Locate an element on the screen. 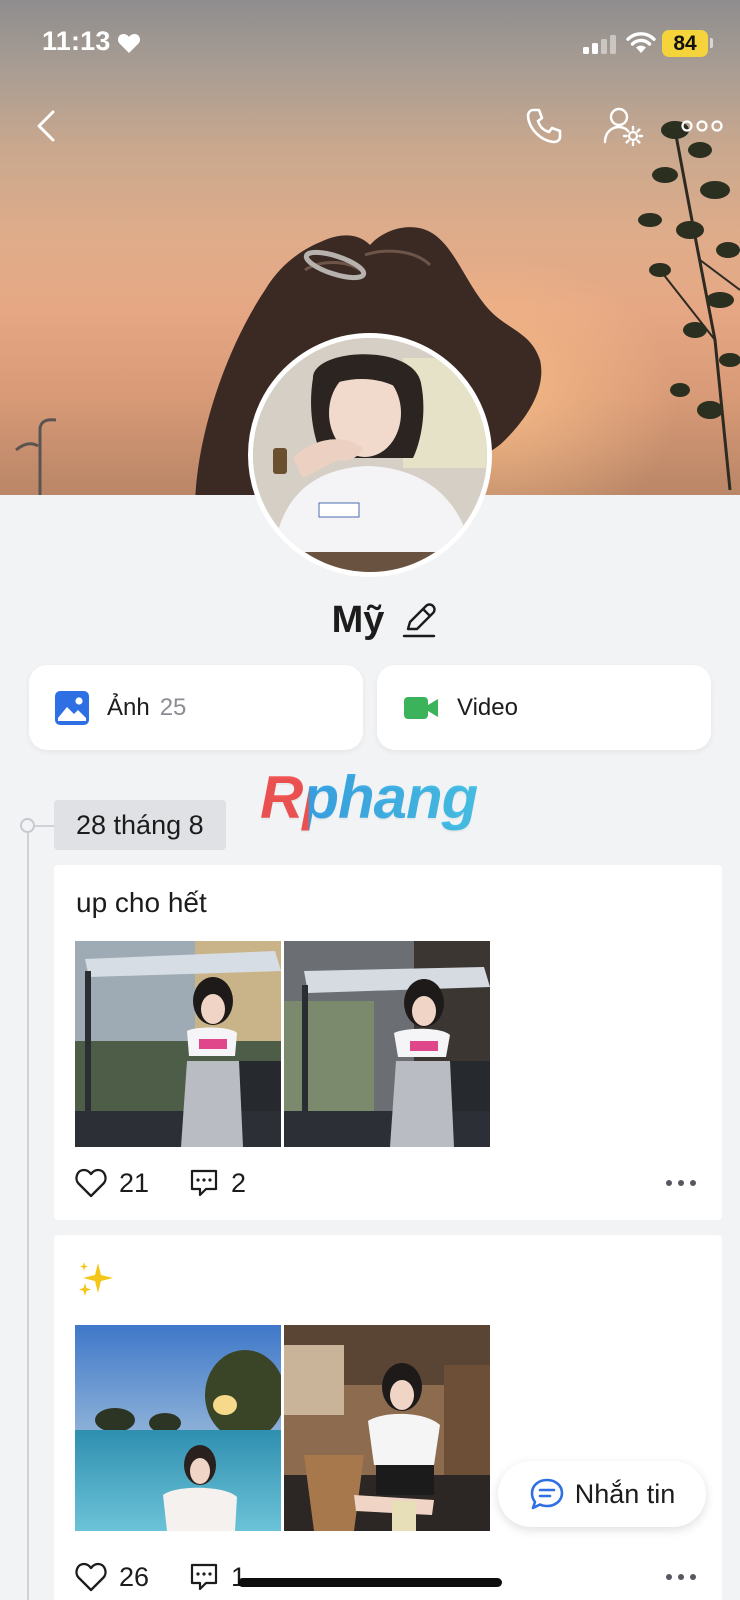 The image size is (740, 1600). home-indicator is located at coordinates (370, 1582).